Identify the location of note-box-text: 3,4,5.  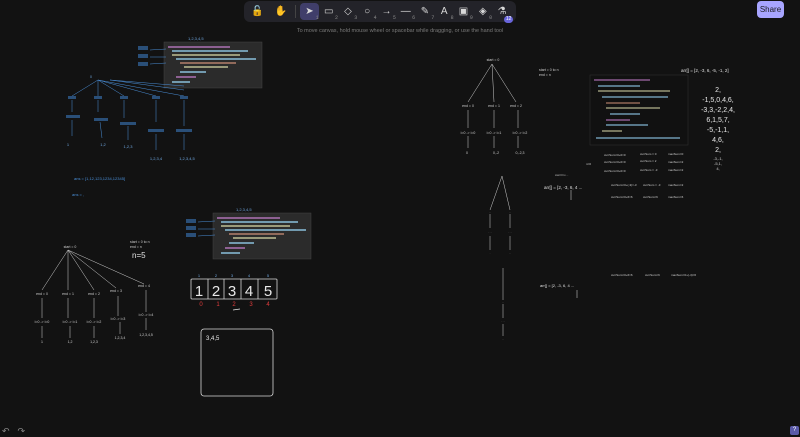
(213, 339).